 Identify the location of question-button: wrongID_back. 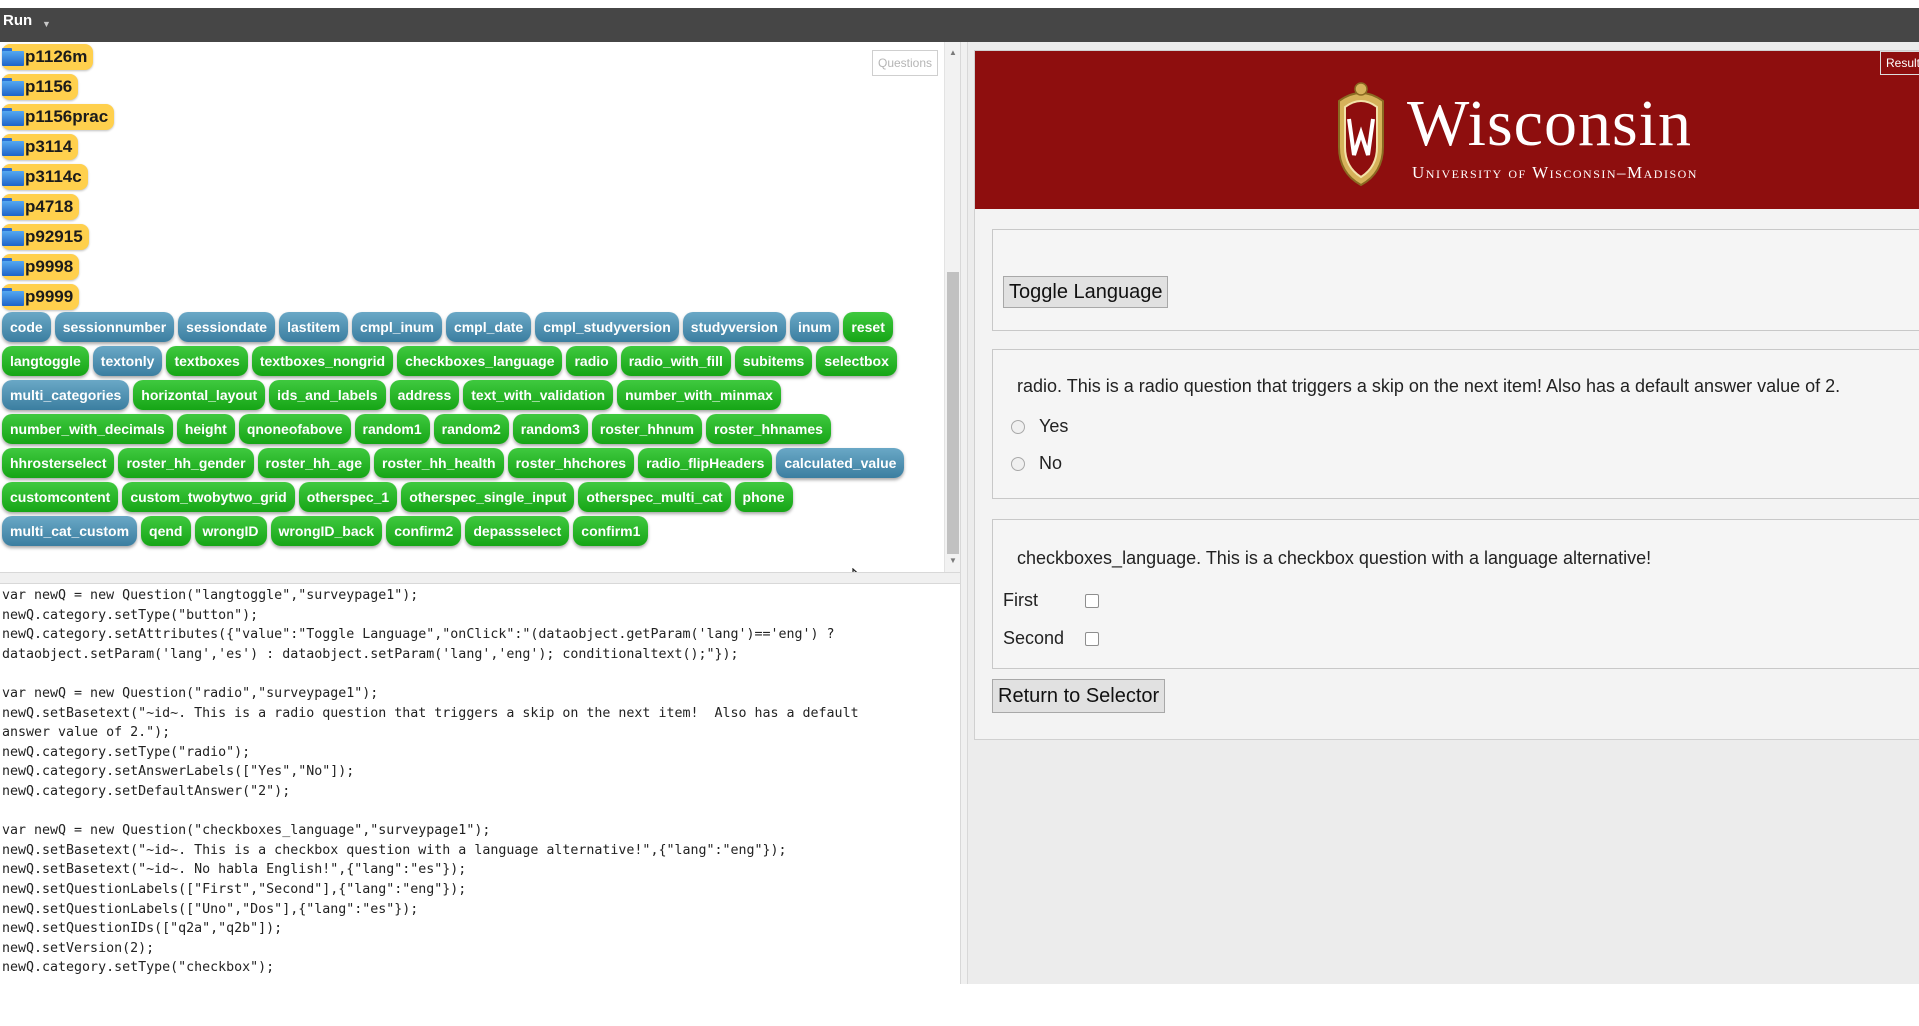
(326, 531).